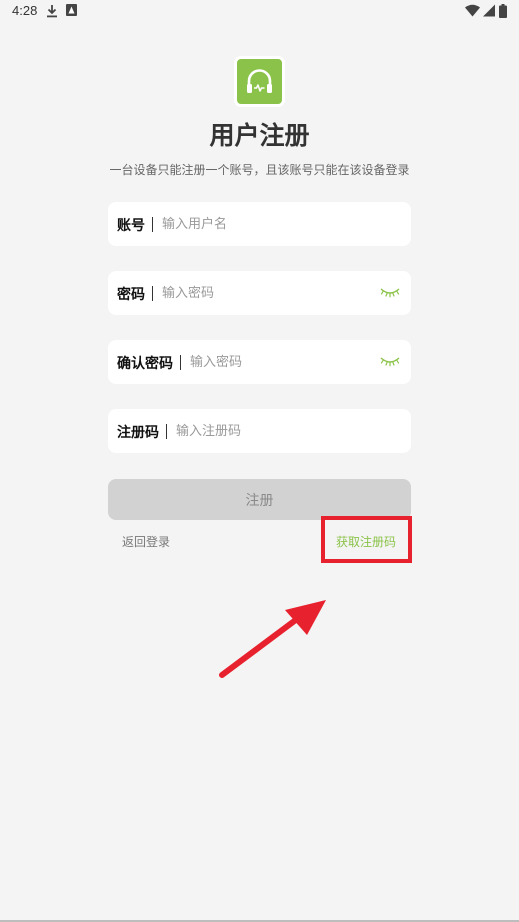 The width and height of the screenshot is (519, 922). I want to click on arrow-annotation-icon, so click(272, 639).